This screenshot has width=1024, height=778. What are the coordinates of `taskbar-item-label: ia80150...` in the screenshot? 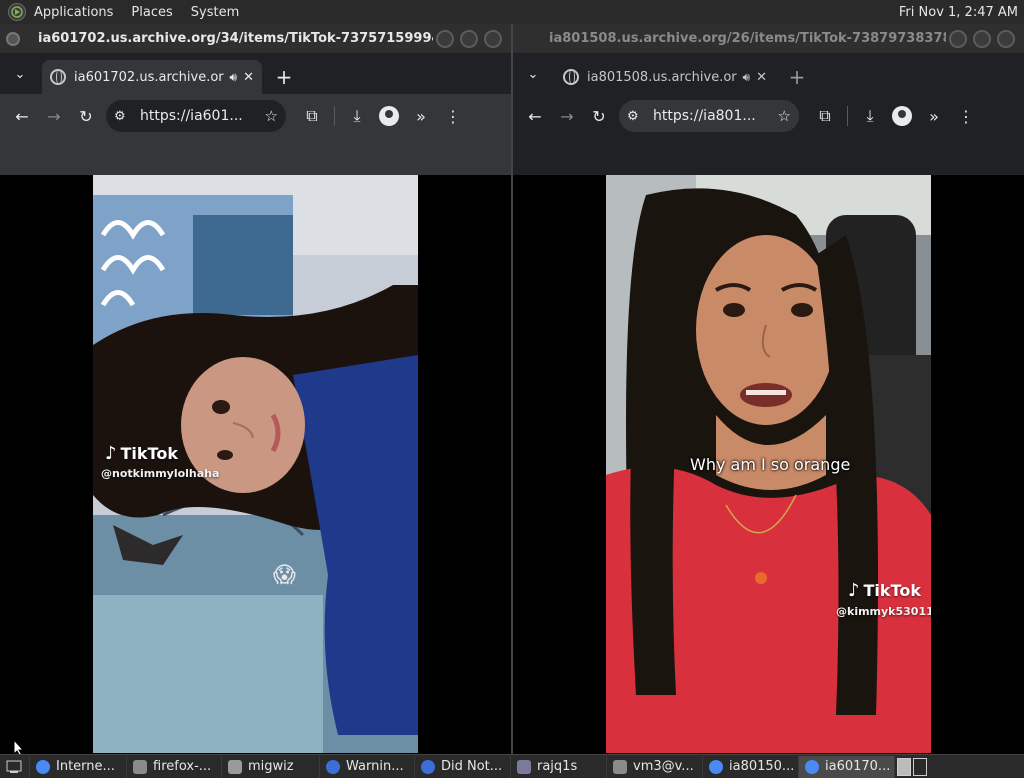 It's located at (762, 766).